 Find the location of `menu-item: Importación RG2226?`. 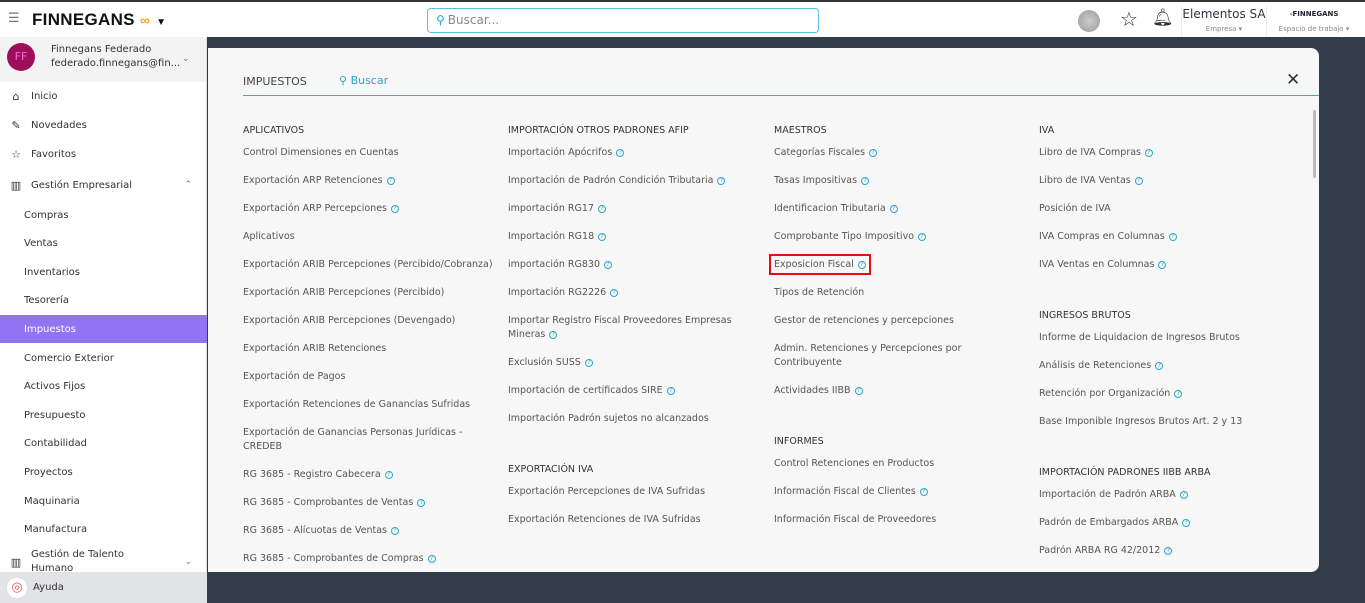

menu-item: Importación RG2226? is located at coordinates (635, 300).